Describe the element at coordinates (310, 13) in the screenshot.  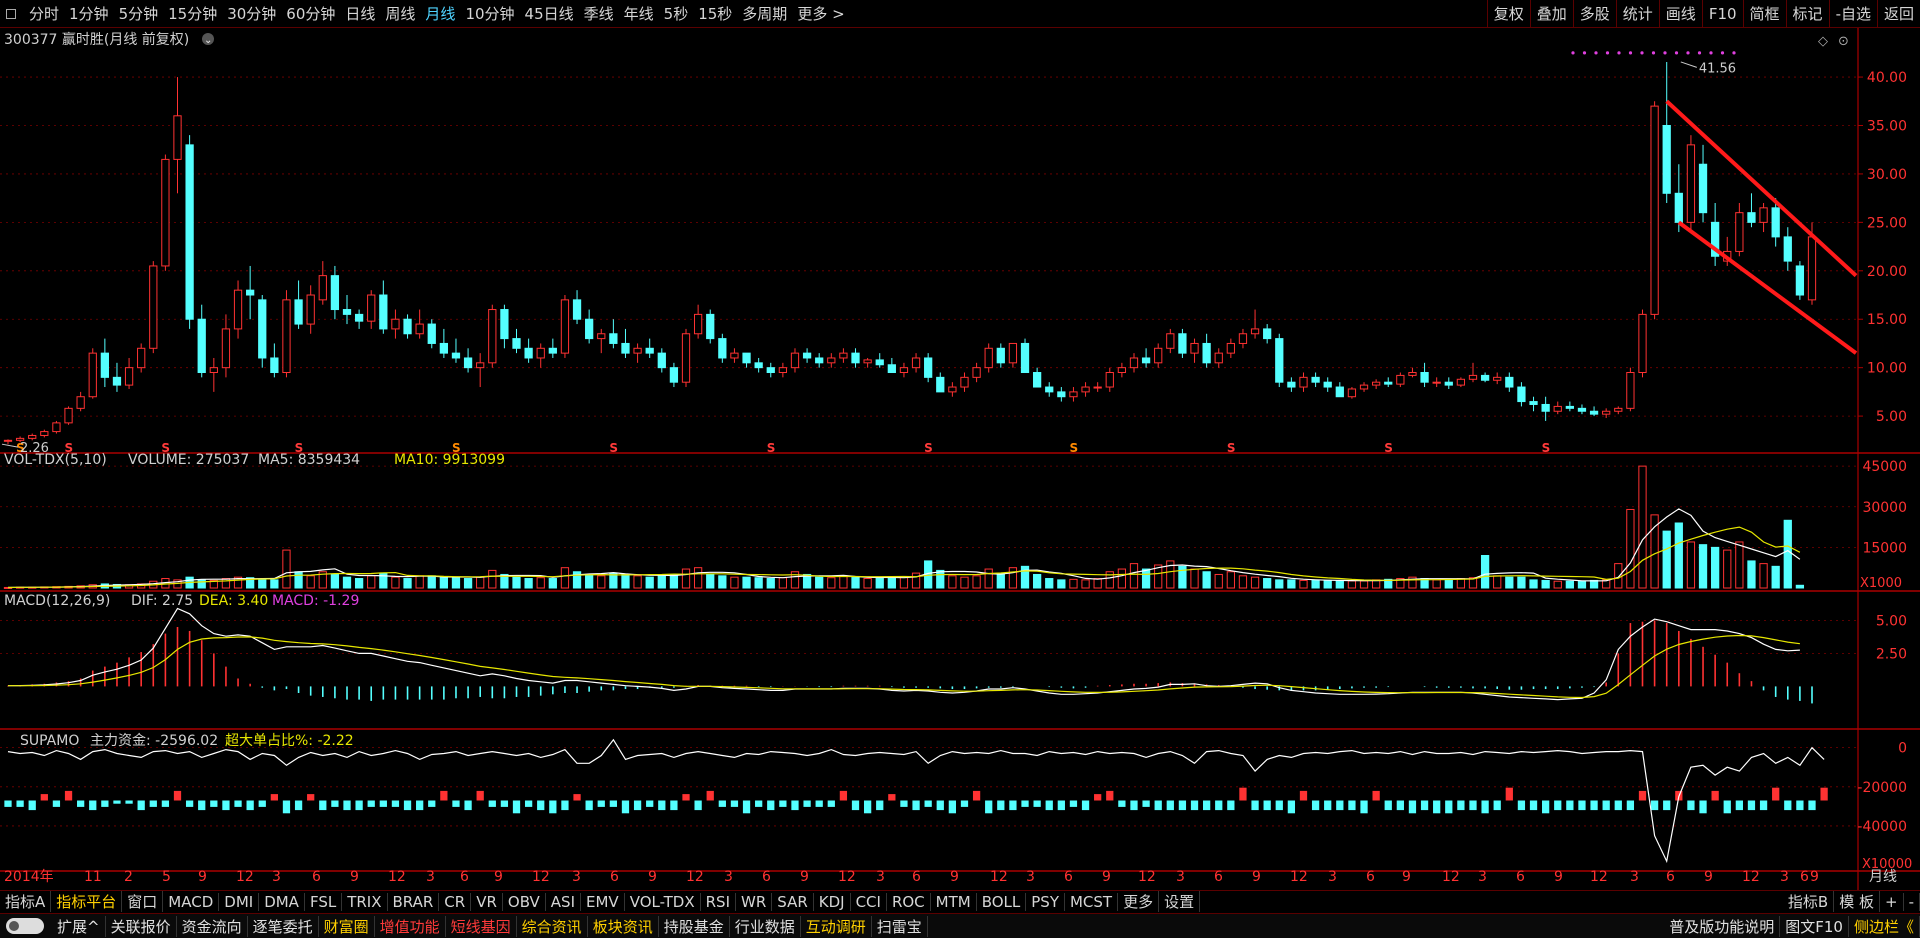
I see `timeframe-5: 60分钟` at that location.